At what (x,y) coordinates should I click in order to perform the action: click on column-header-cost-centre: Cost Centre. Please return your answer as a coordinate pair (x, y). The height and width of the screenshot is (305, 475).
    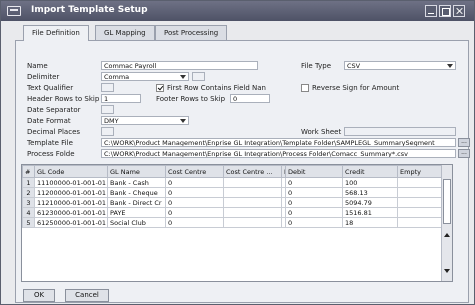
    Looking at the image, I should click on (194, 171).